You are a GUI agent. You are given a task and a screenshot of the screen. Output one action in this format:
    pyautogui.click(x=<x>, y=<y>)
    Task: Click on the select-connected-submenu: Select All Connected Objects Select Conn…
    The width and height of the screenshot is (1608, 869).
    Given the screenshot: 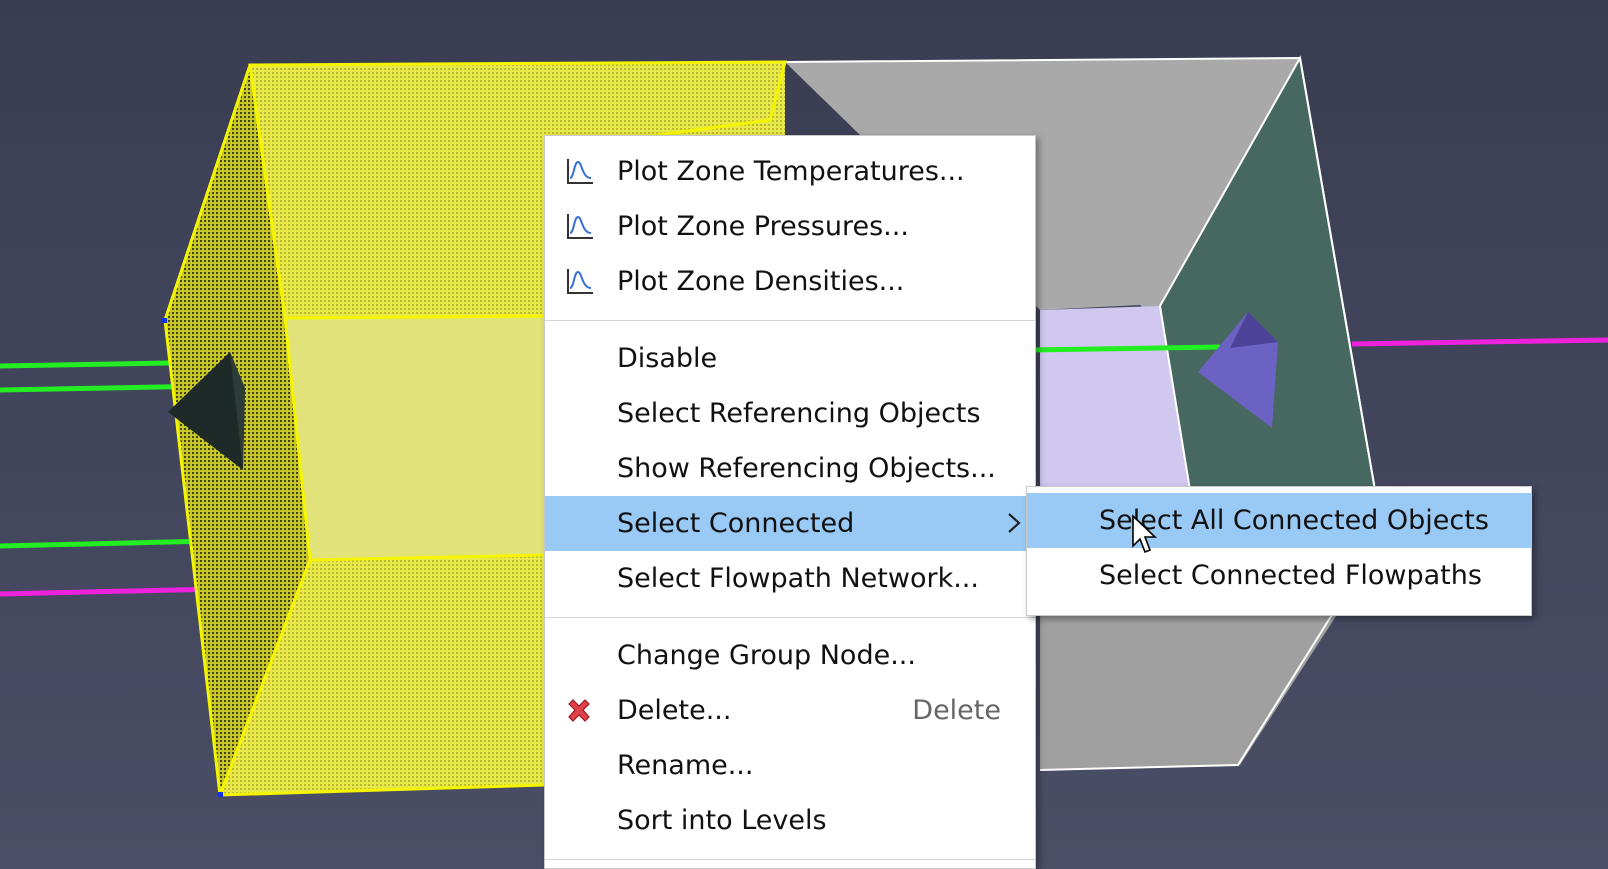 What is the action you would take?
    pyautogui.click(x=1279, y=551)
    